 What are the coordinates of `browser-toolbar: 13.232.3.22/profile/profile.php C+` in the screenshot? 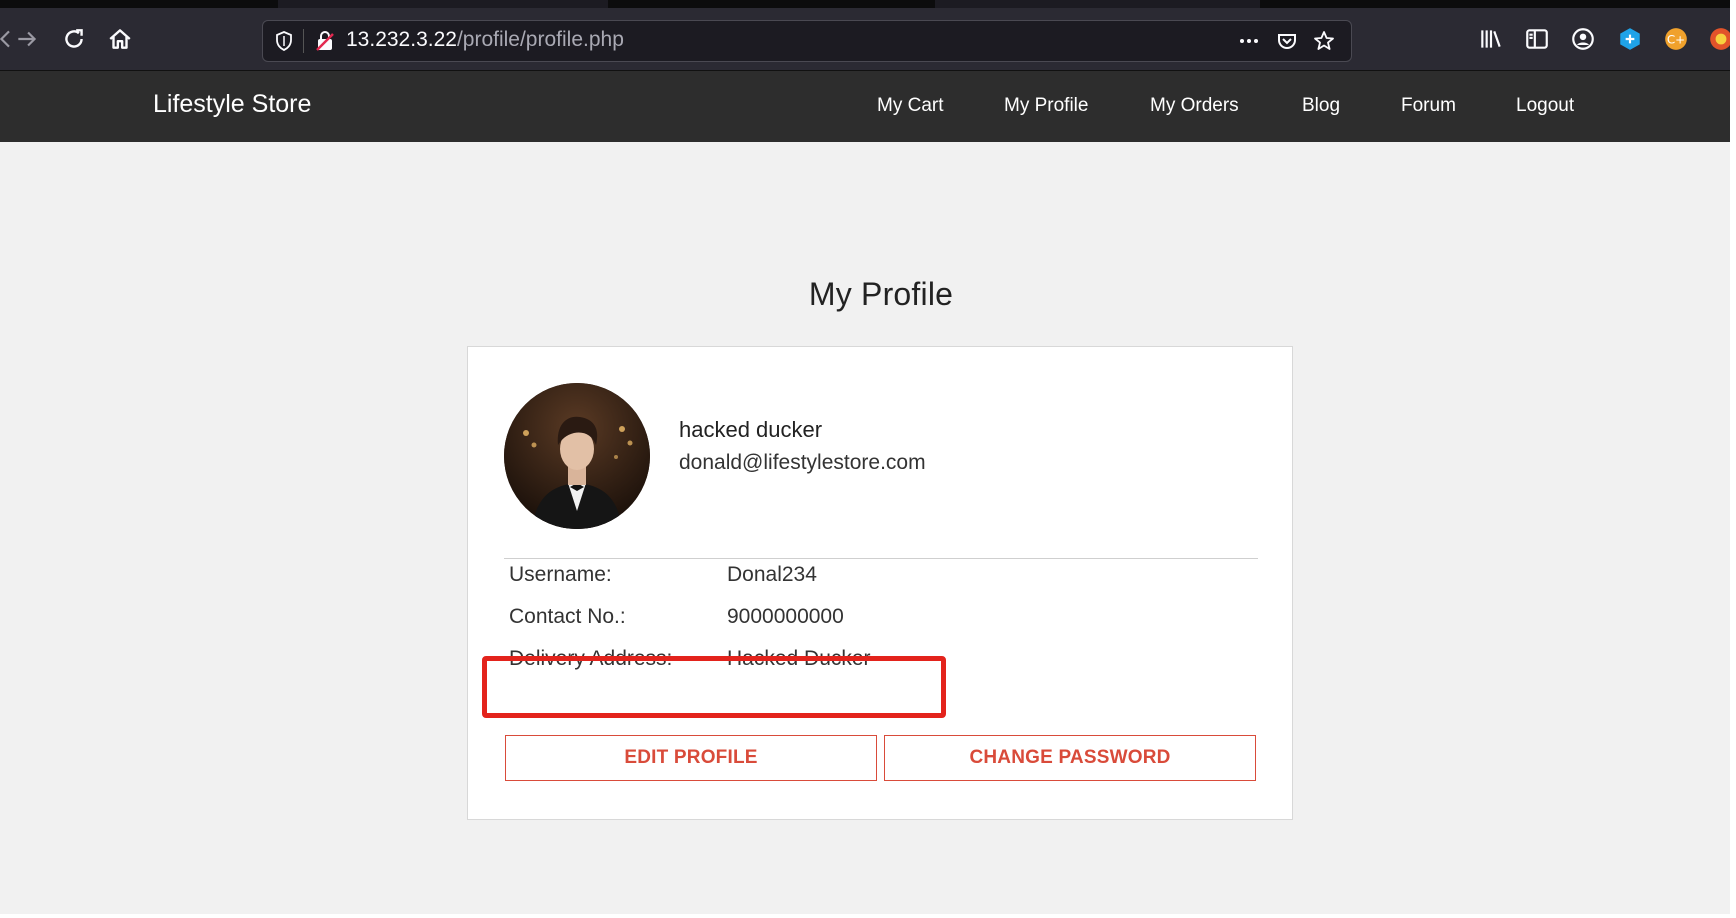 It's located at (868, 39).